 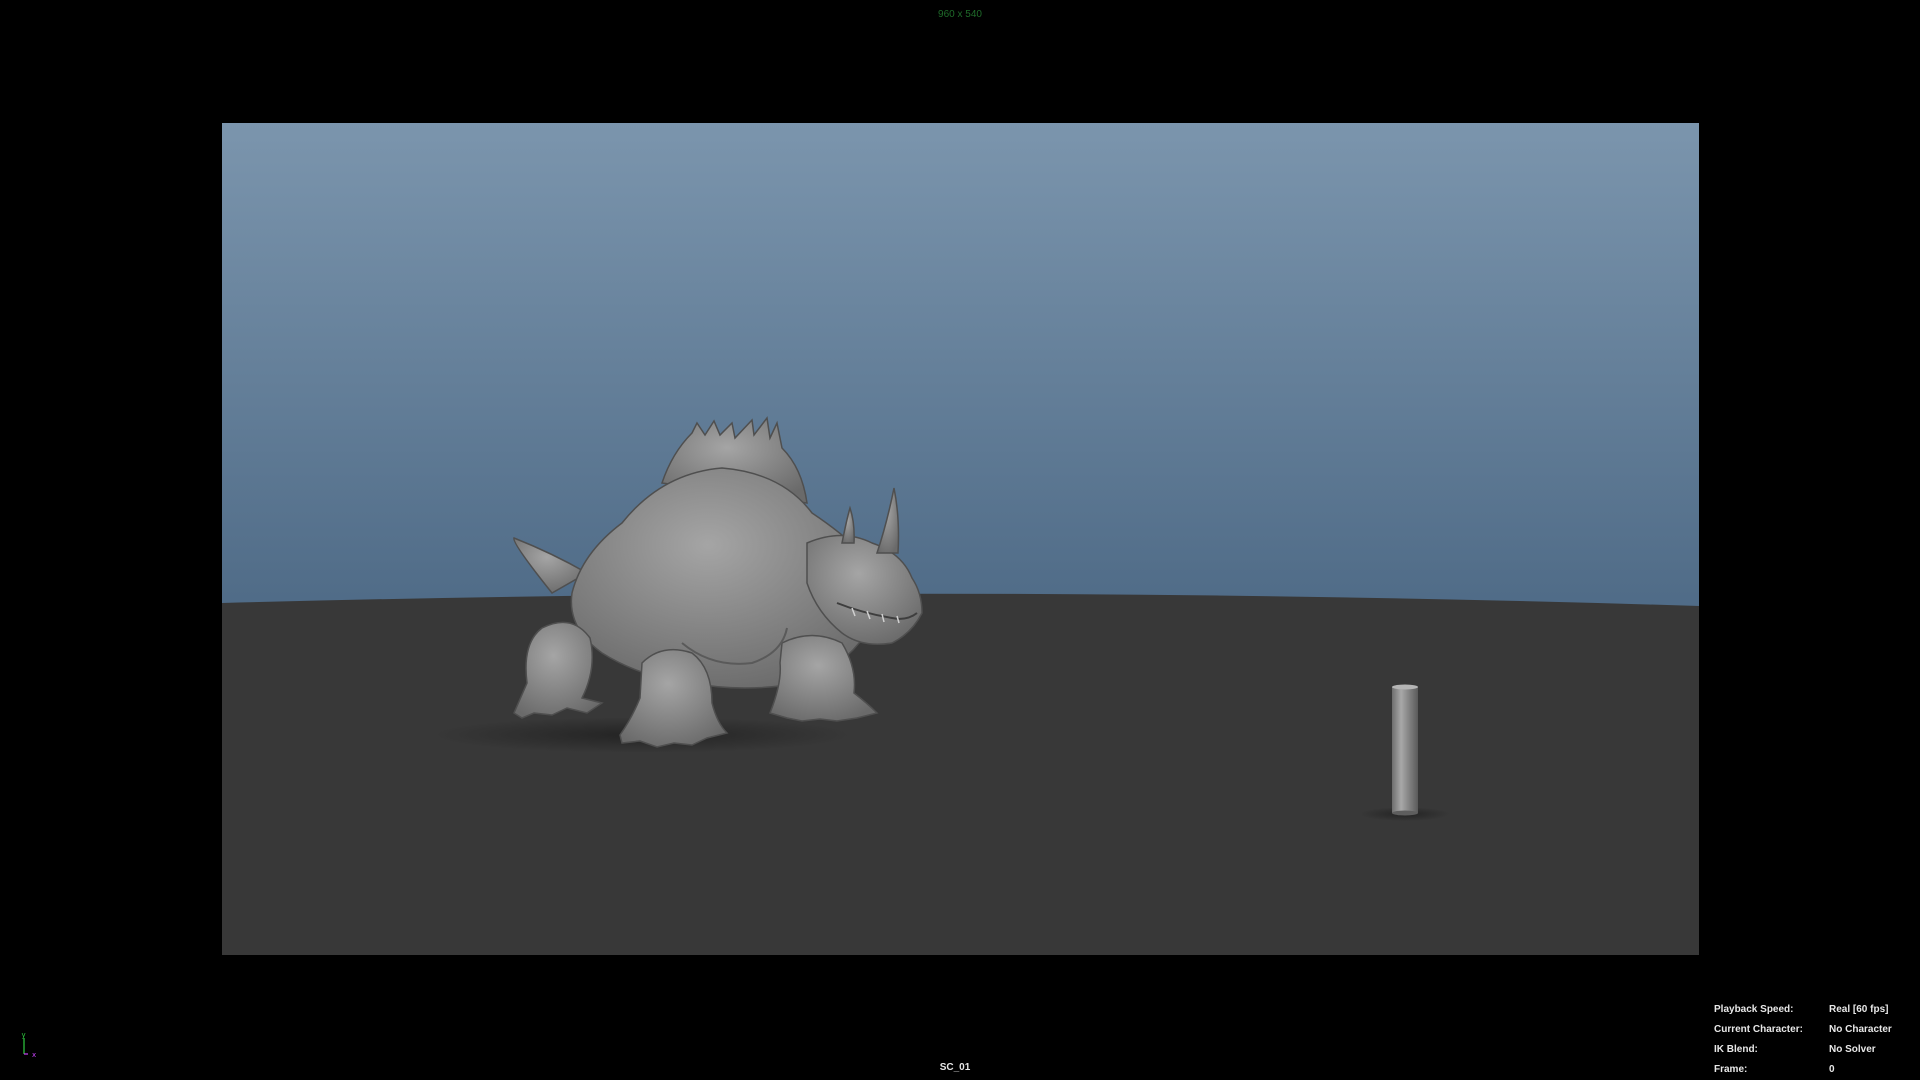 What do you see at coordinates (1812, 1050) in the screenshot?
I see `hud-row-ik-blend: IK Blend: No Solver` at bounding box center [1812, 1050].